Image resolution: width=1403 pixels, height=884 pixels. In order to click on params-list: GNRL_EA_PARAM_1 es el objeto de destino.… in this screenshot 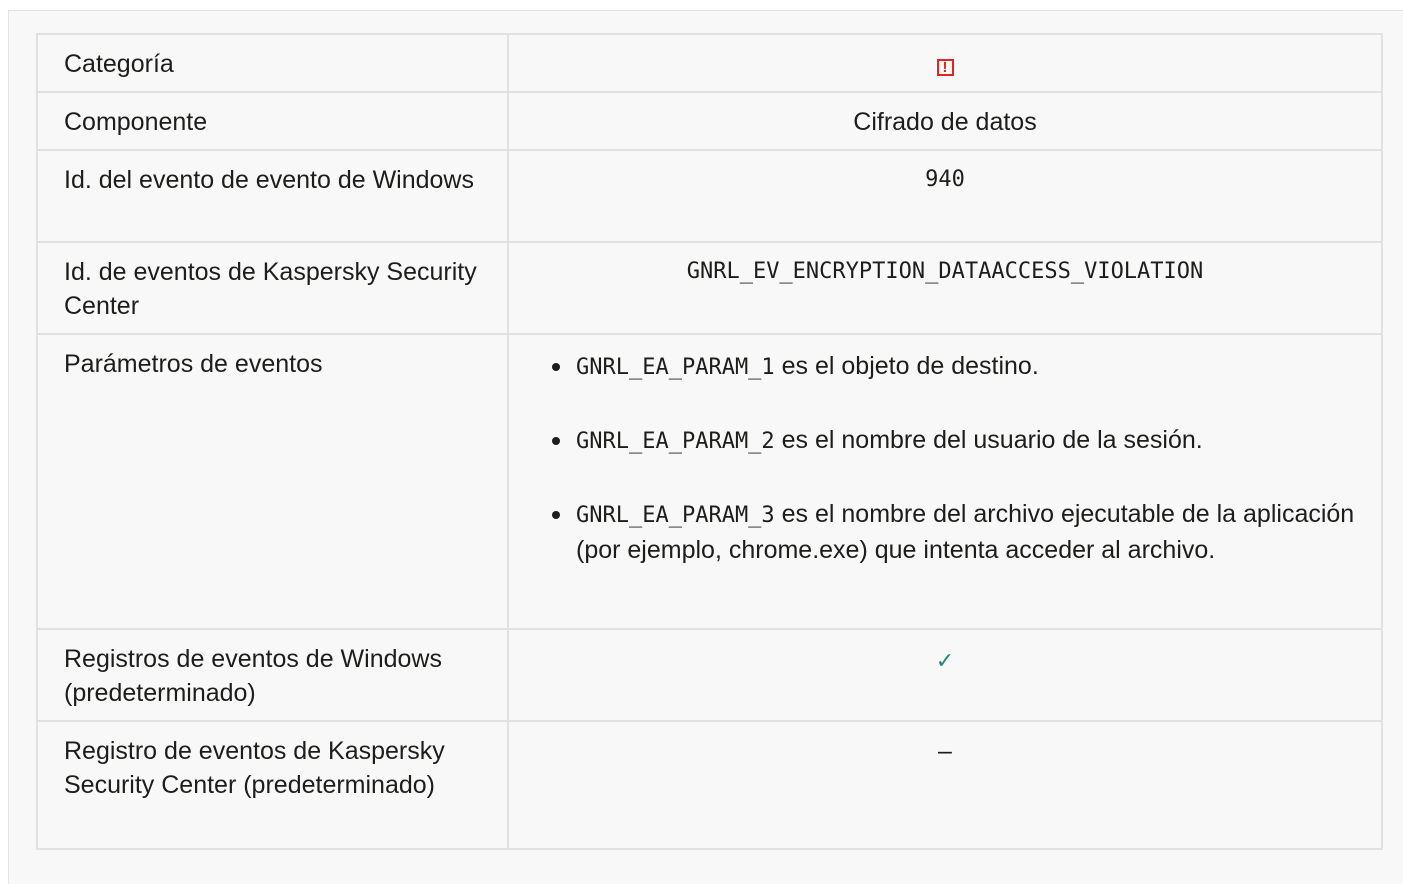, I will do `click(945, 458)`.